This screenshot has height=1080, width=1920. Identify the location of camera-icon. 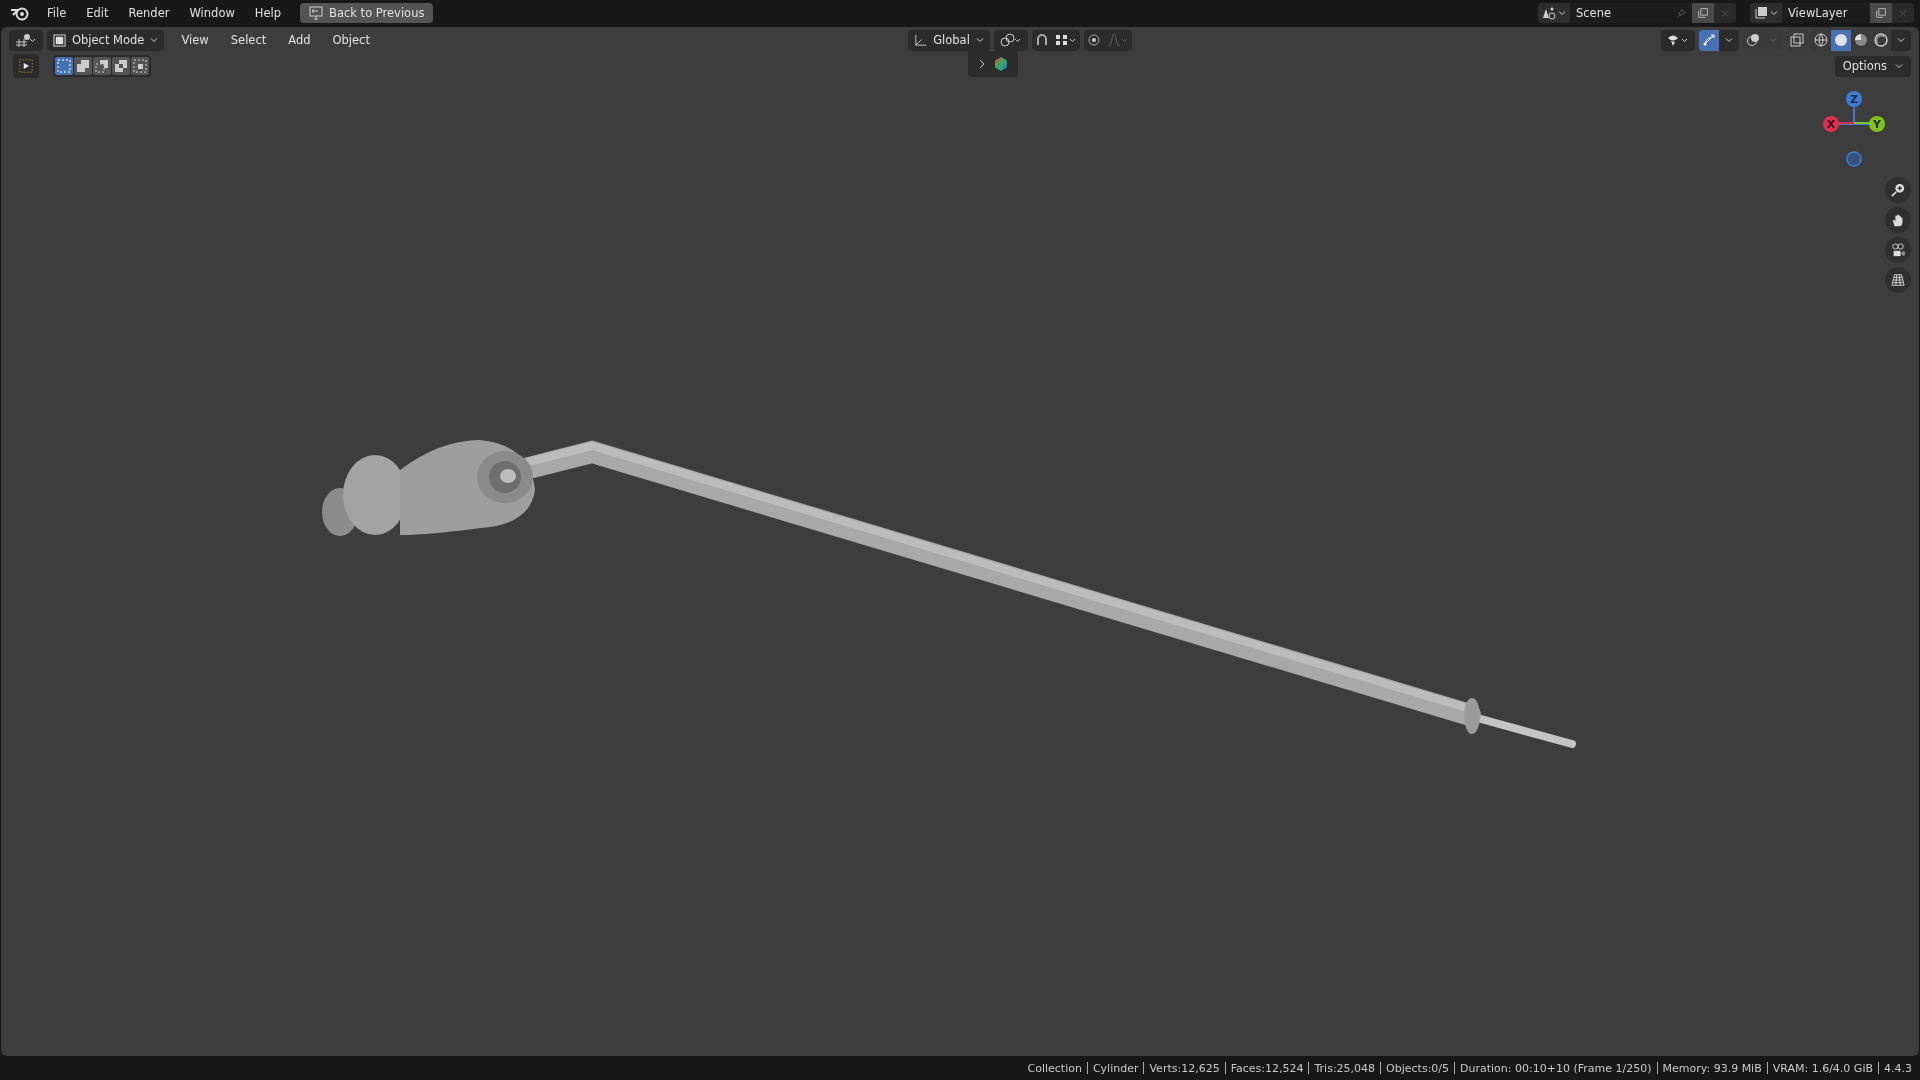
(1898, 250).